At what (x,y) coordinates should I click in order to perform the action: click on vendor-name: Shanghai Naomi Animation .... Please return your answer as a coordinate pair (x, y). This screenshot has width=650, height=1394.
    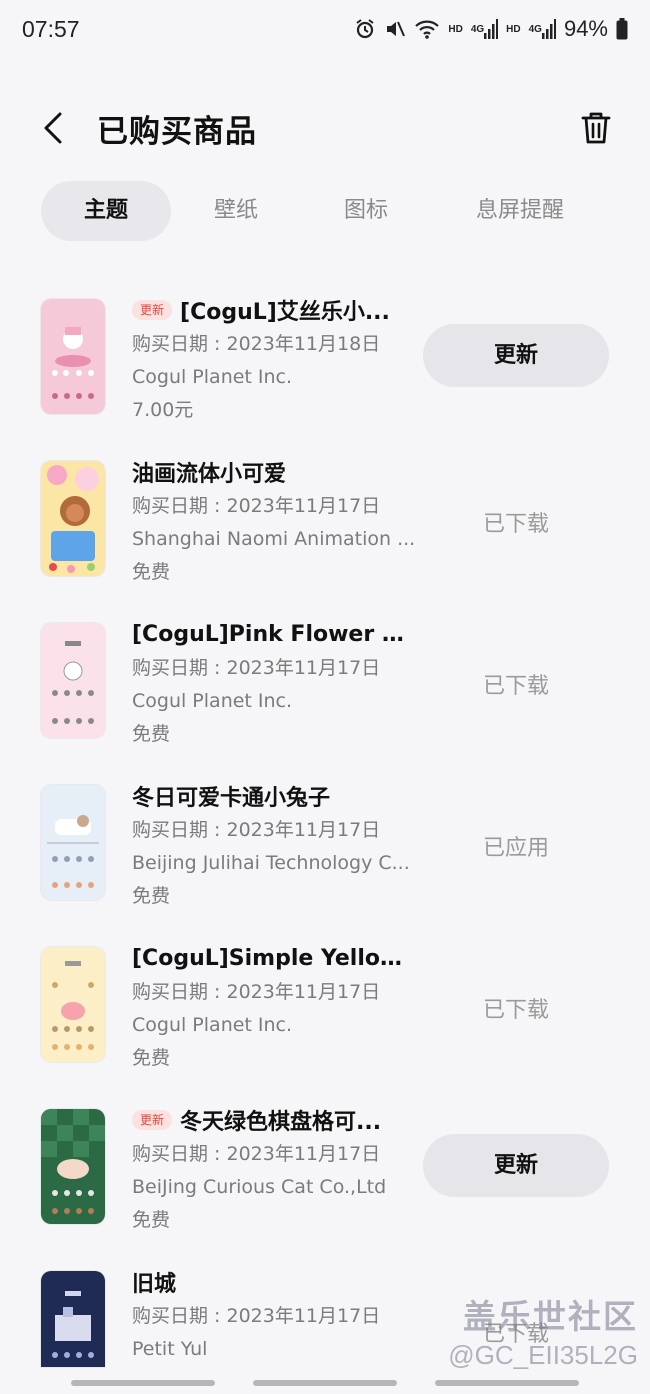
    Looking at the image, I should click on (274, 539).